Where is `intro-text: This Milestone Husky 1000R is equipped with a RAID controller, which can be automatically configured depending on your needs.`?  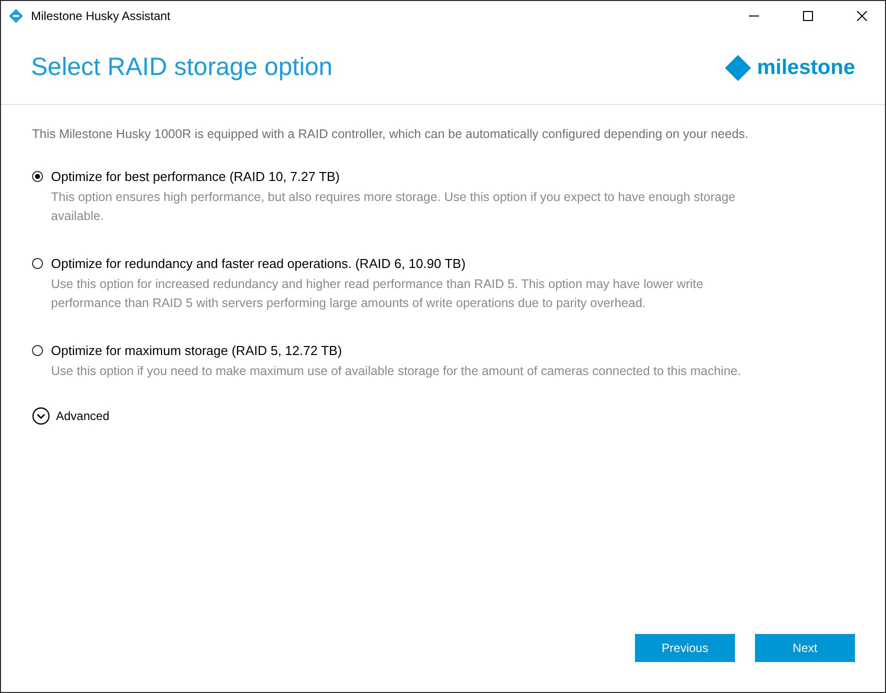 intro-text: This Milestone Husky 1000R is equipped with a RAID controller, which can be automatically configured depending on your needs. is located at coordinates (391, 134).